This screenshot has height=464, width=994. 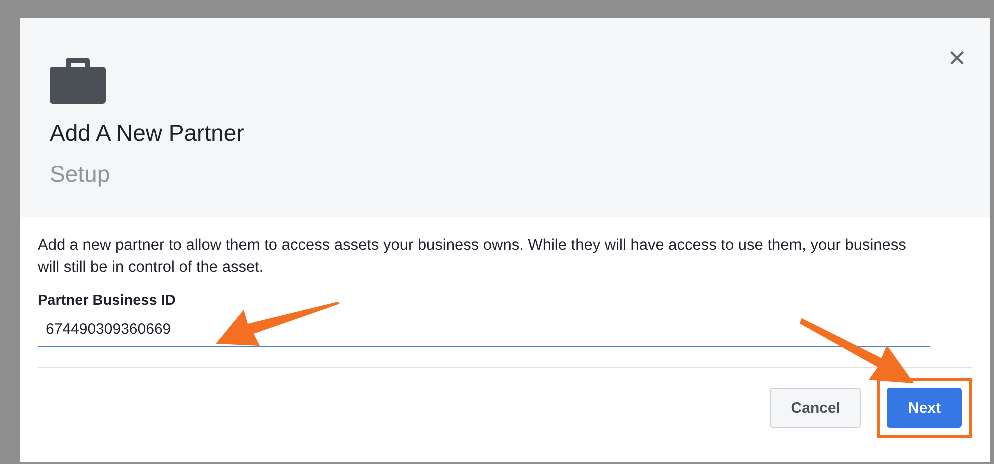 I want to click on dialog-title: Add A New Partner, so click(x=148, y=133).